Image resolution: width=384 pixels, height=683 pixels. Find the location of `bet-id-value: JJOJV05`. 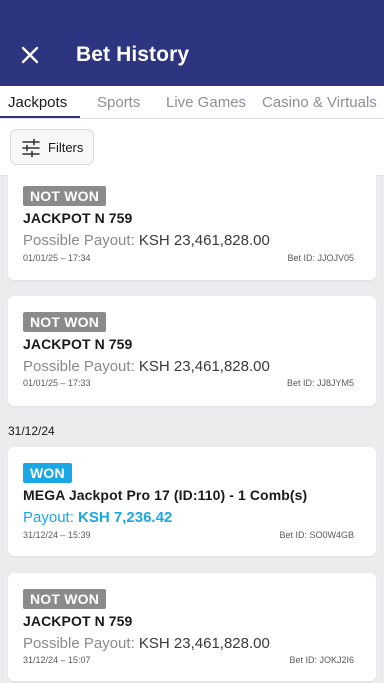

bet-id-value: JJOJV05 is located at coordinates (335, 258).